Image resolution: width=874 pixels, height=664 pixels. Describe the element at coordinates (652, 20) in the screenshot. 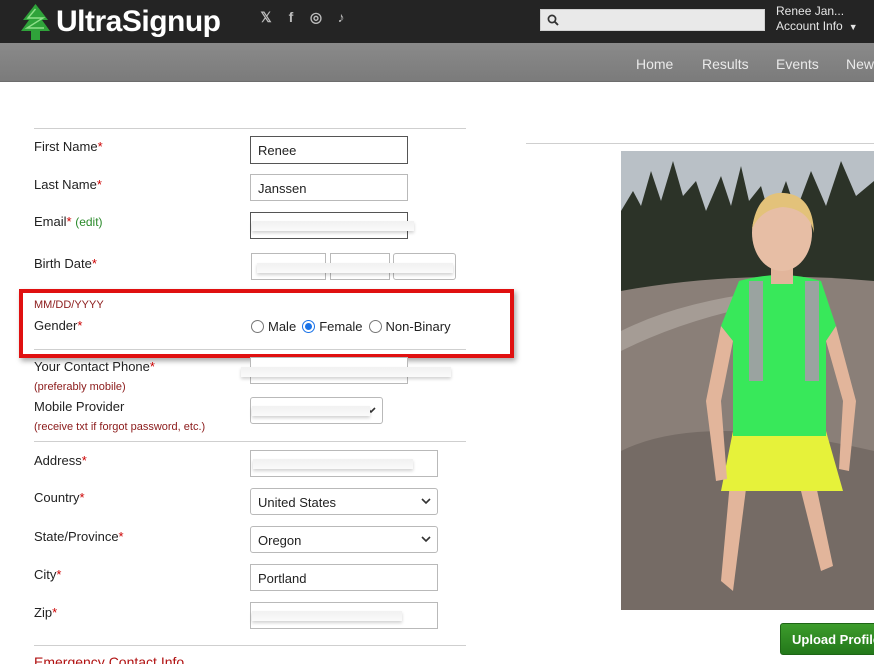

I see `search-input` at that location.